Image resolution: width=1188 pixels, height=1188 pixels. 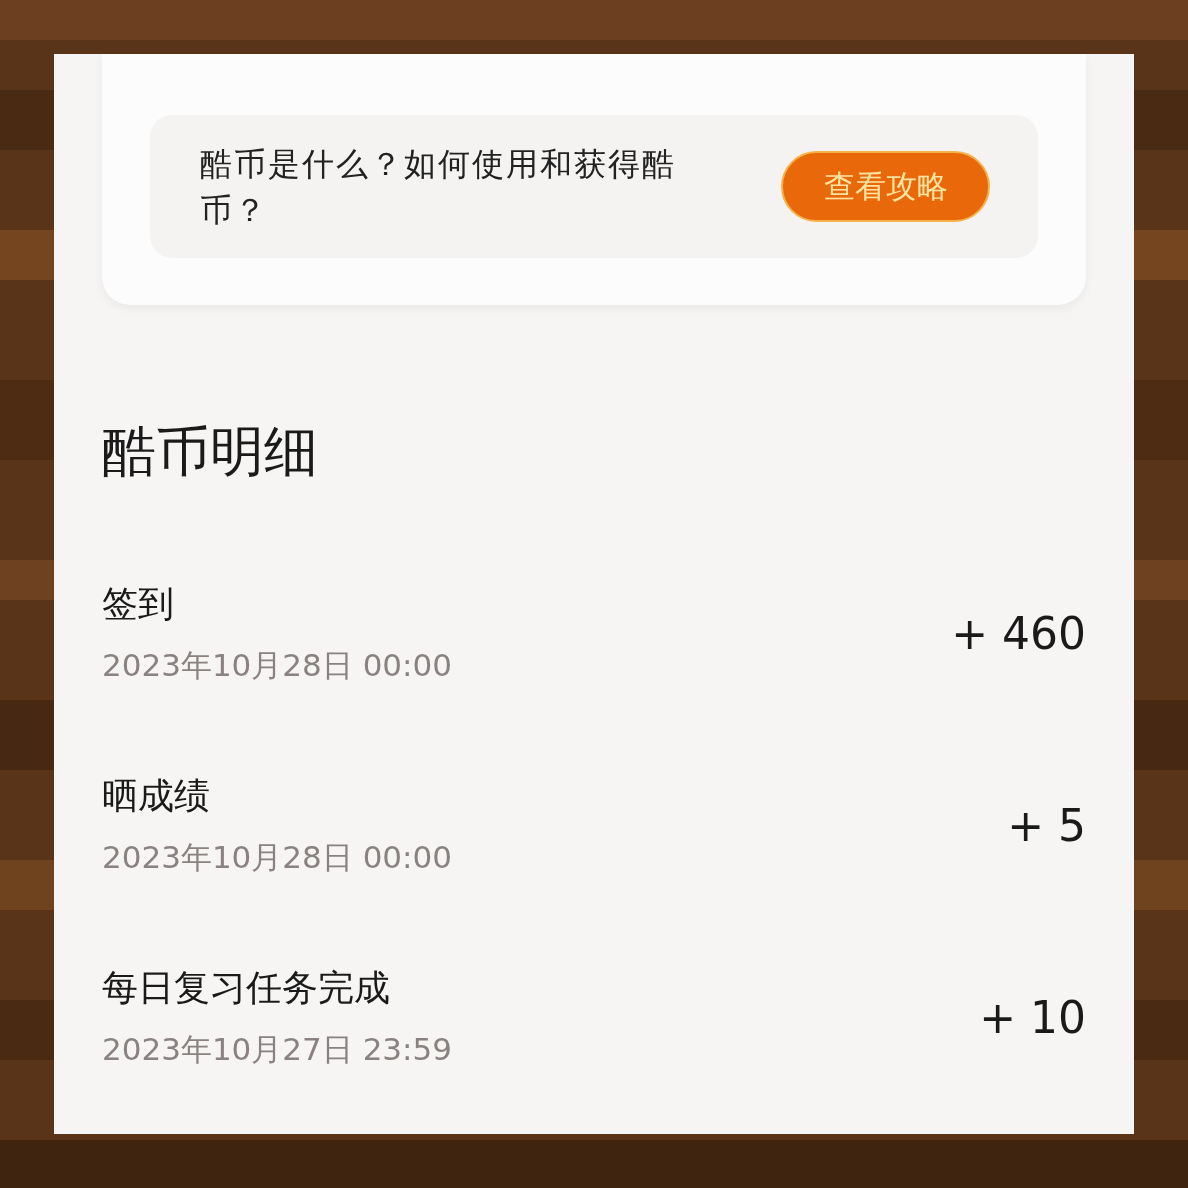 I want to click on record-amount: + 10, so click(x=1032, y=1017).